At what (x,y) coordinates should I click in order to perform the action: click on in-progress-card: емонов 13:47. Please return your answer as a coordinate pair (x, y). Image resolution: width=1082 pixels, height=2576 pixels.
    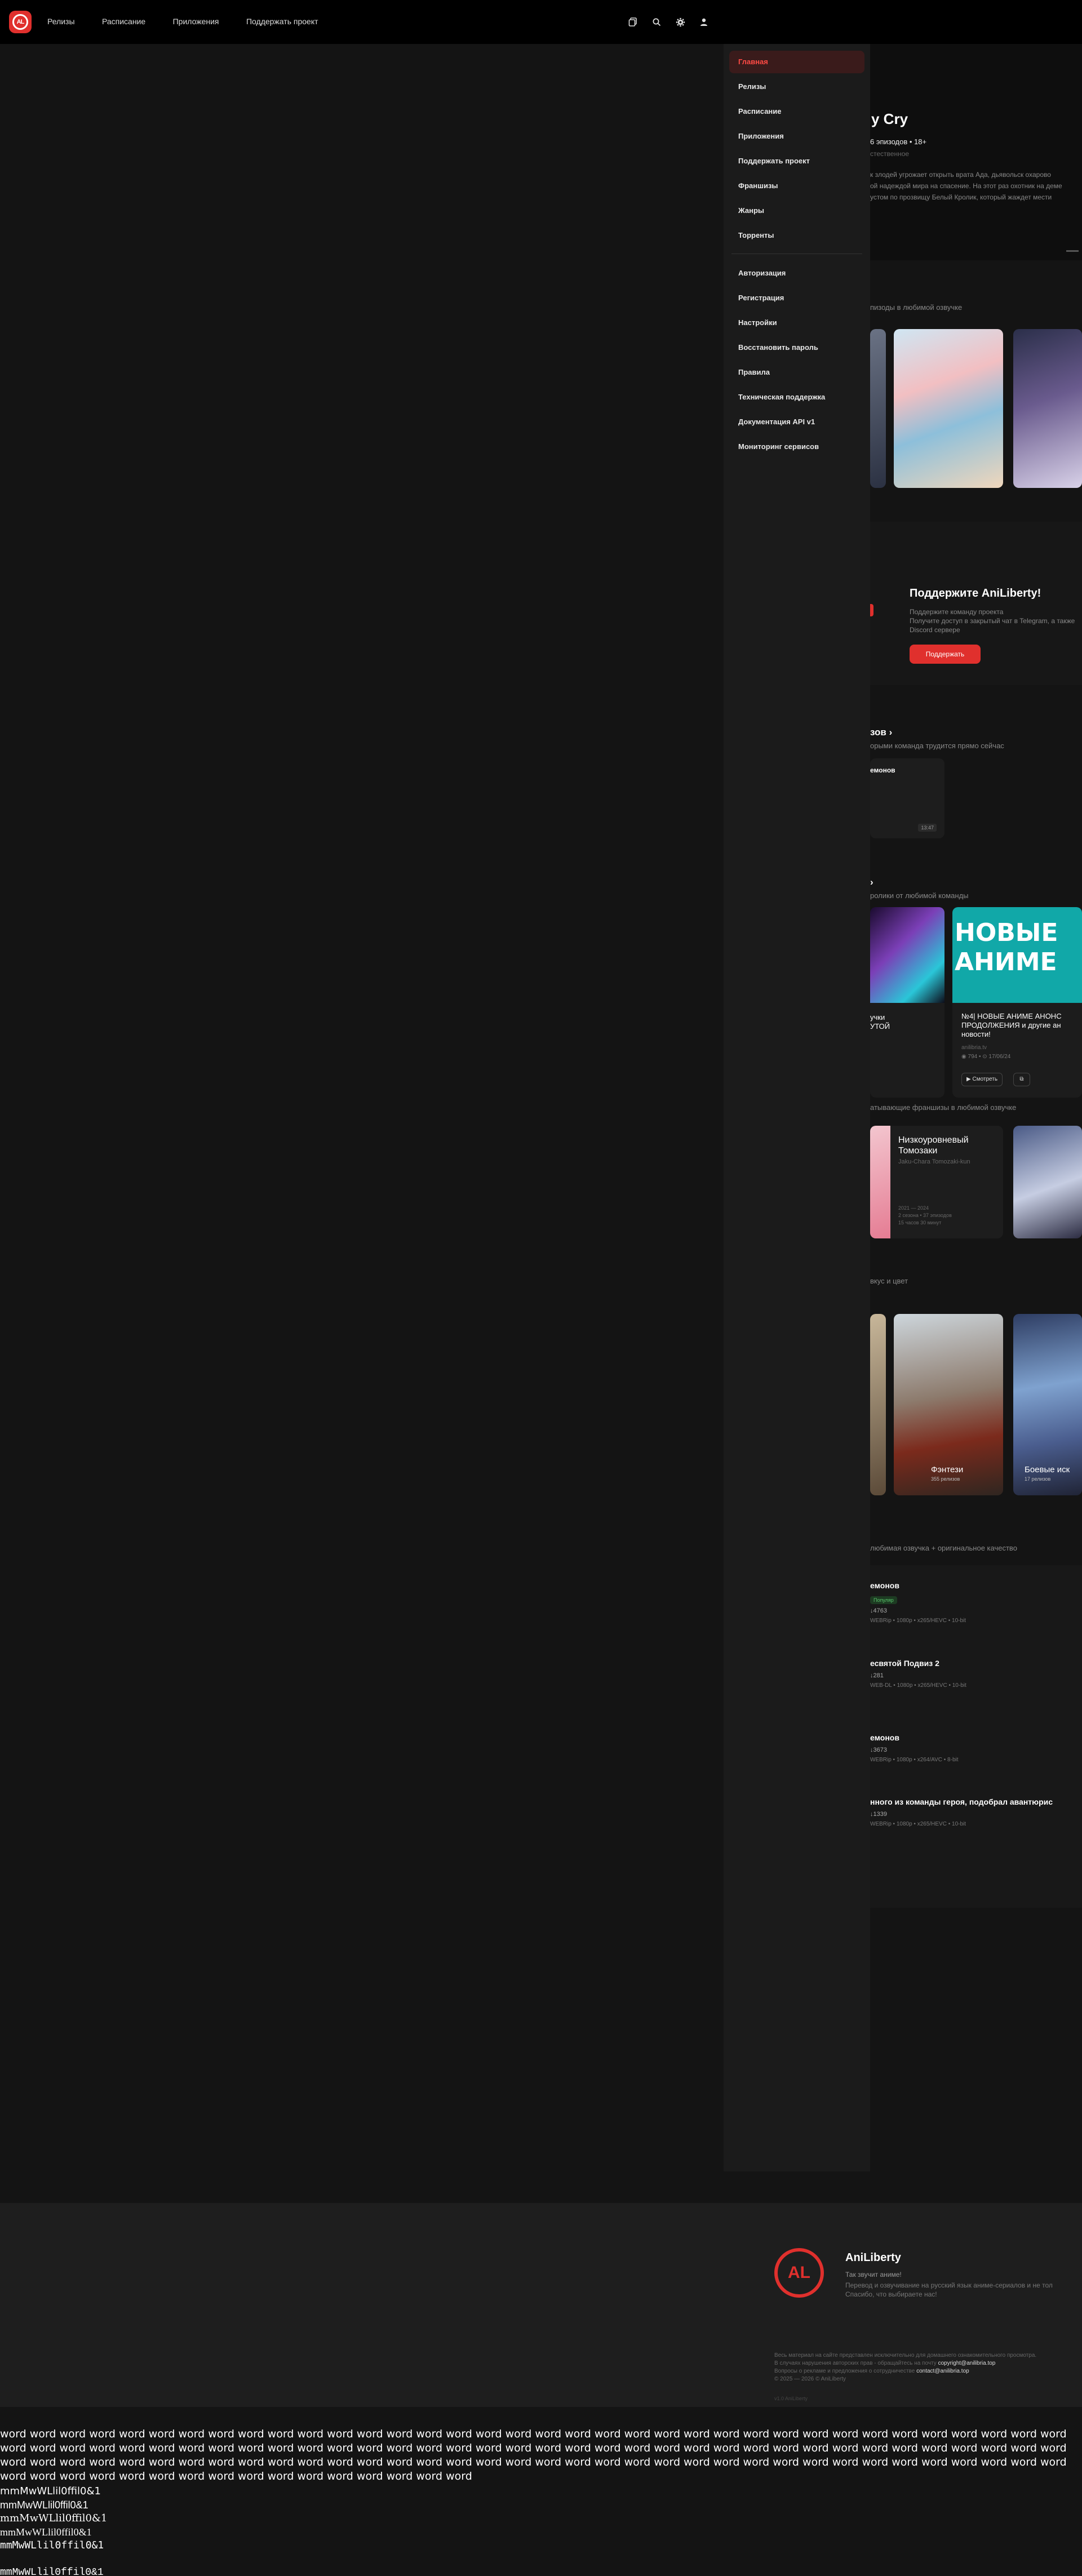
    Looking at the image, I should click on (907, 798).